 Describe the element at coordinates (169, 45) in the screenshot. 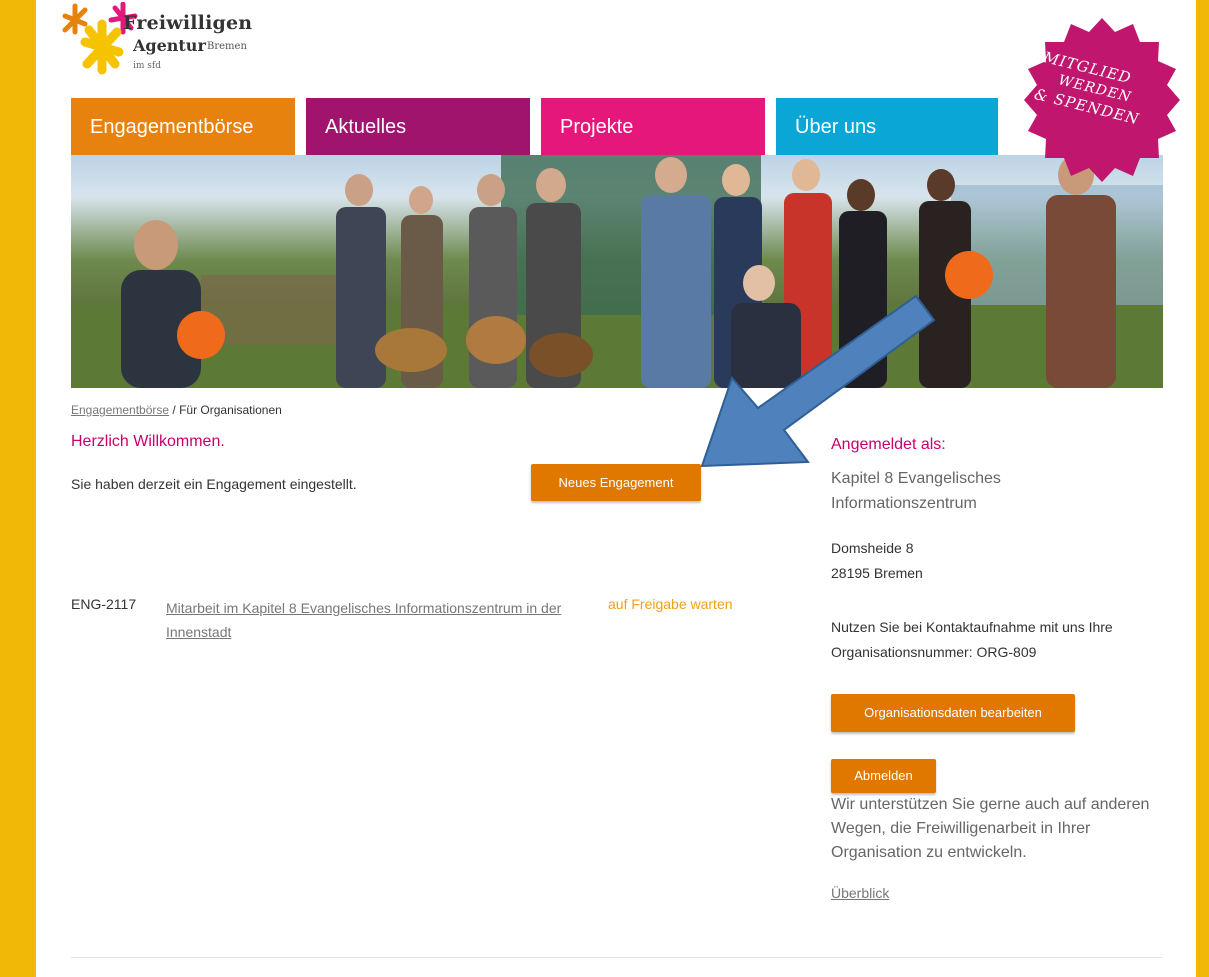

I see `logo-title-line2: Agentur` at that location.